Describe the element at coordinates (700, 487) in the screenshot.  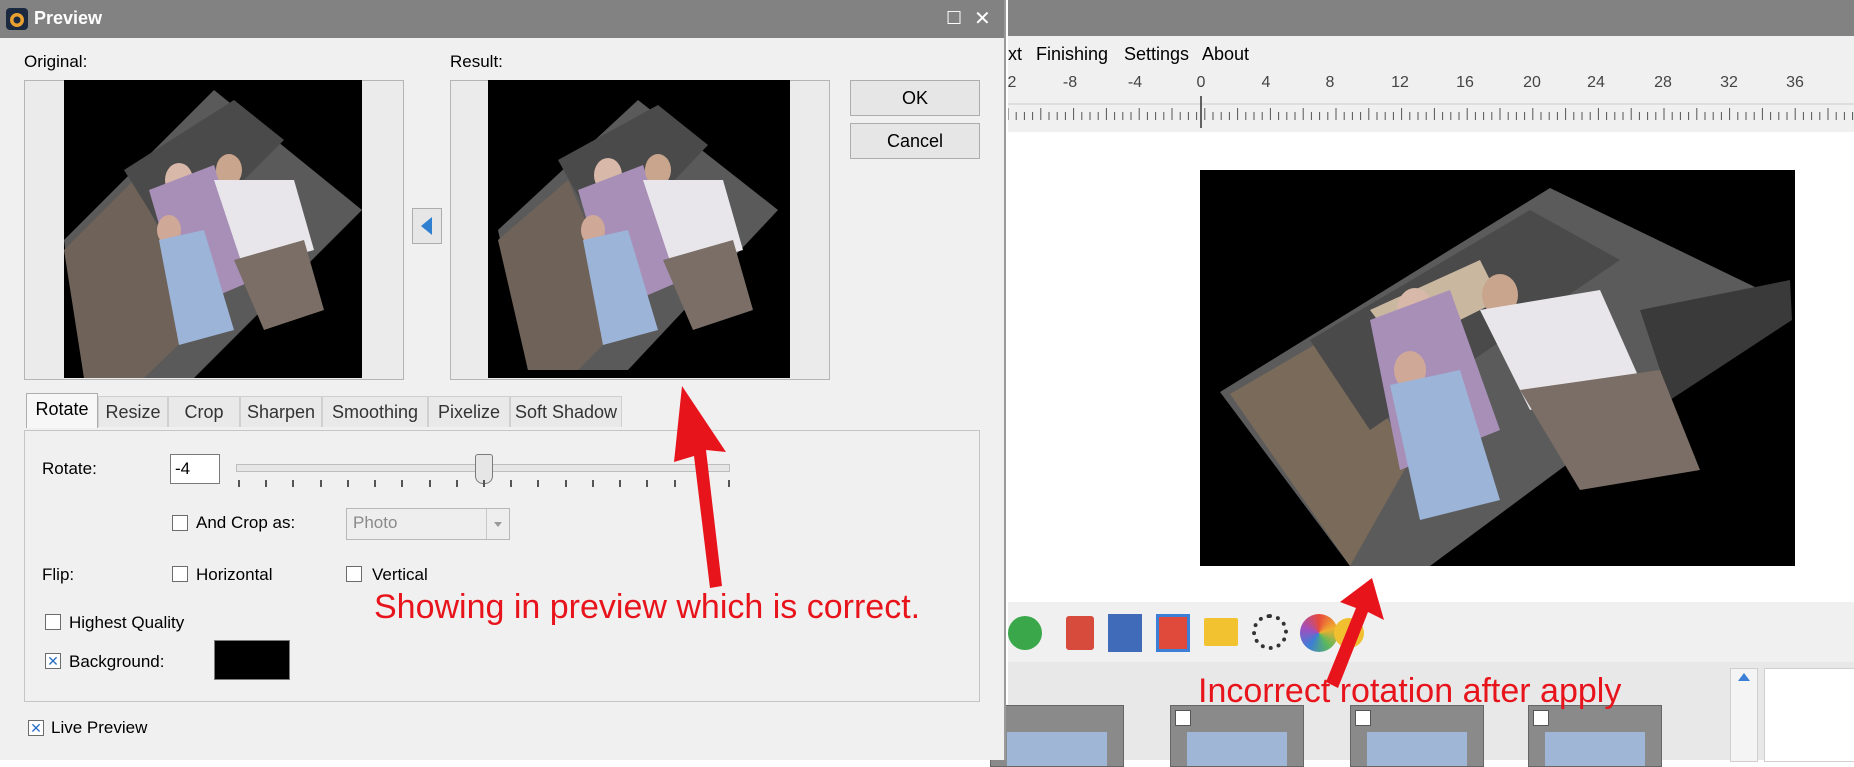
I see `arrow-to-result-preview` at that location.